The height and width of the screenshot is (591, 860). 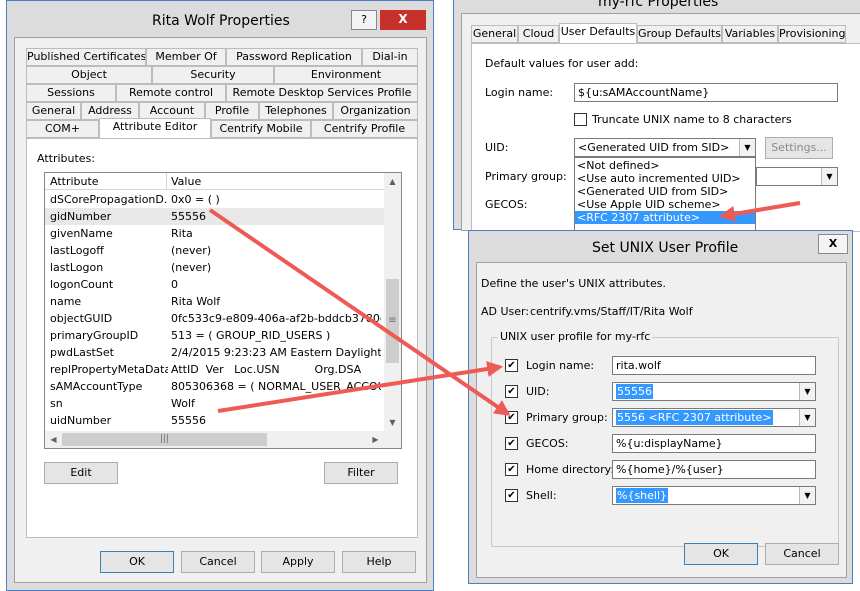 I want to click on column-divider, so click(x=166, y=181).